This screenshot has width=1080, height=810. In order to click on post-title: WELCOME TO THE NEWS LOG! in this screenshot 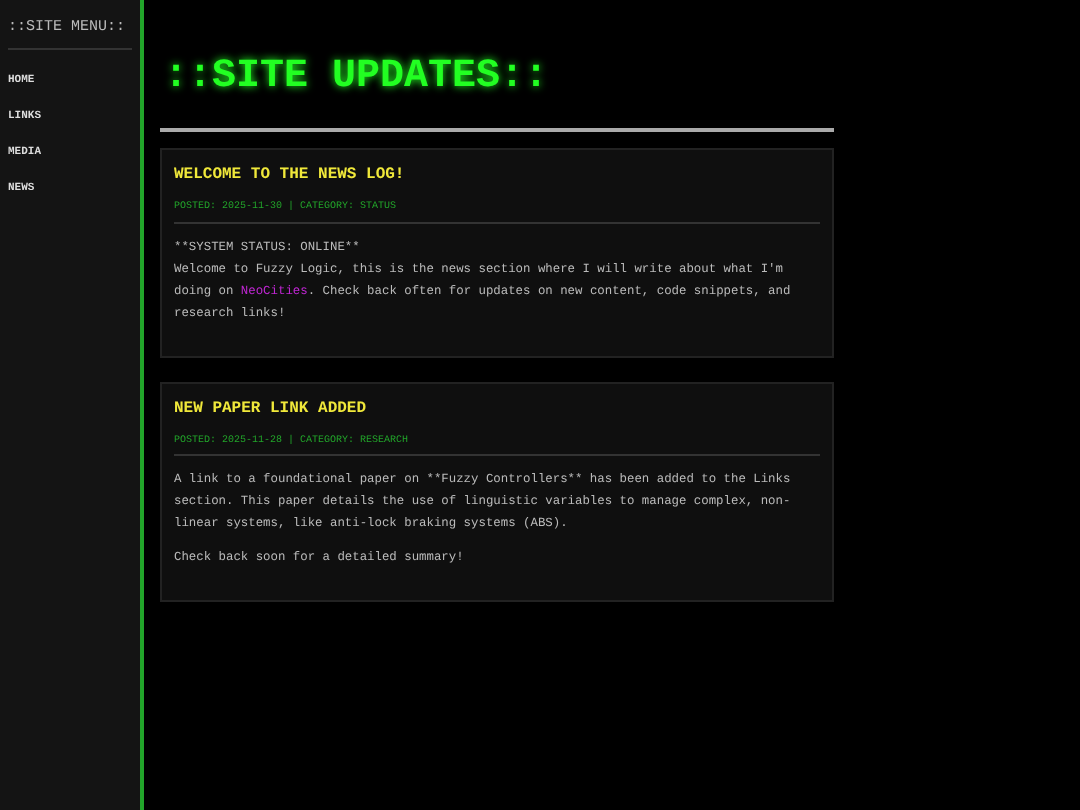, I will do `click(290, 176)`.